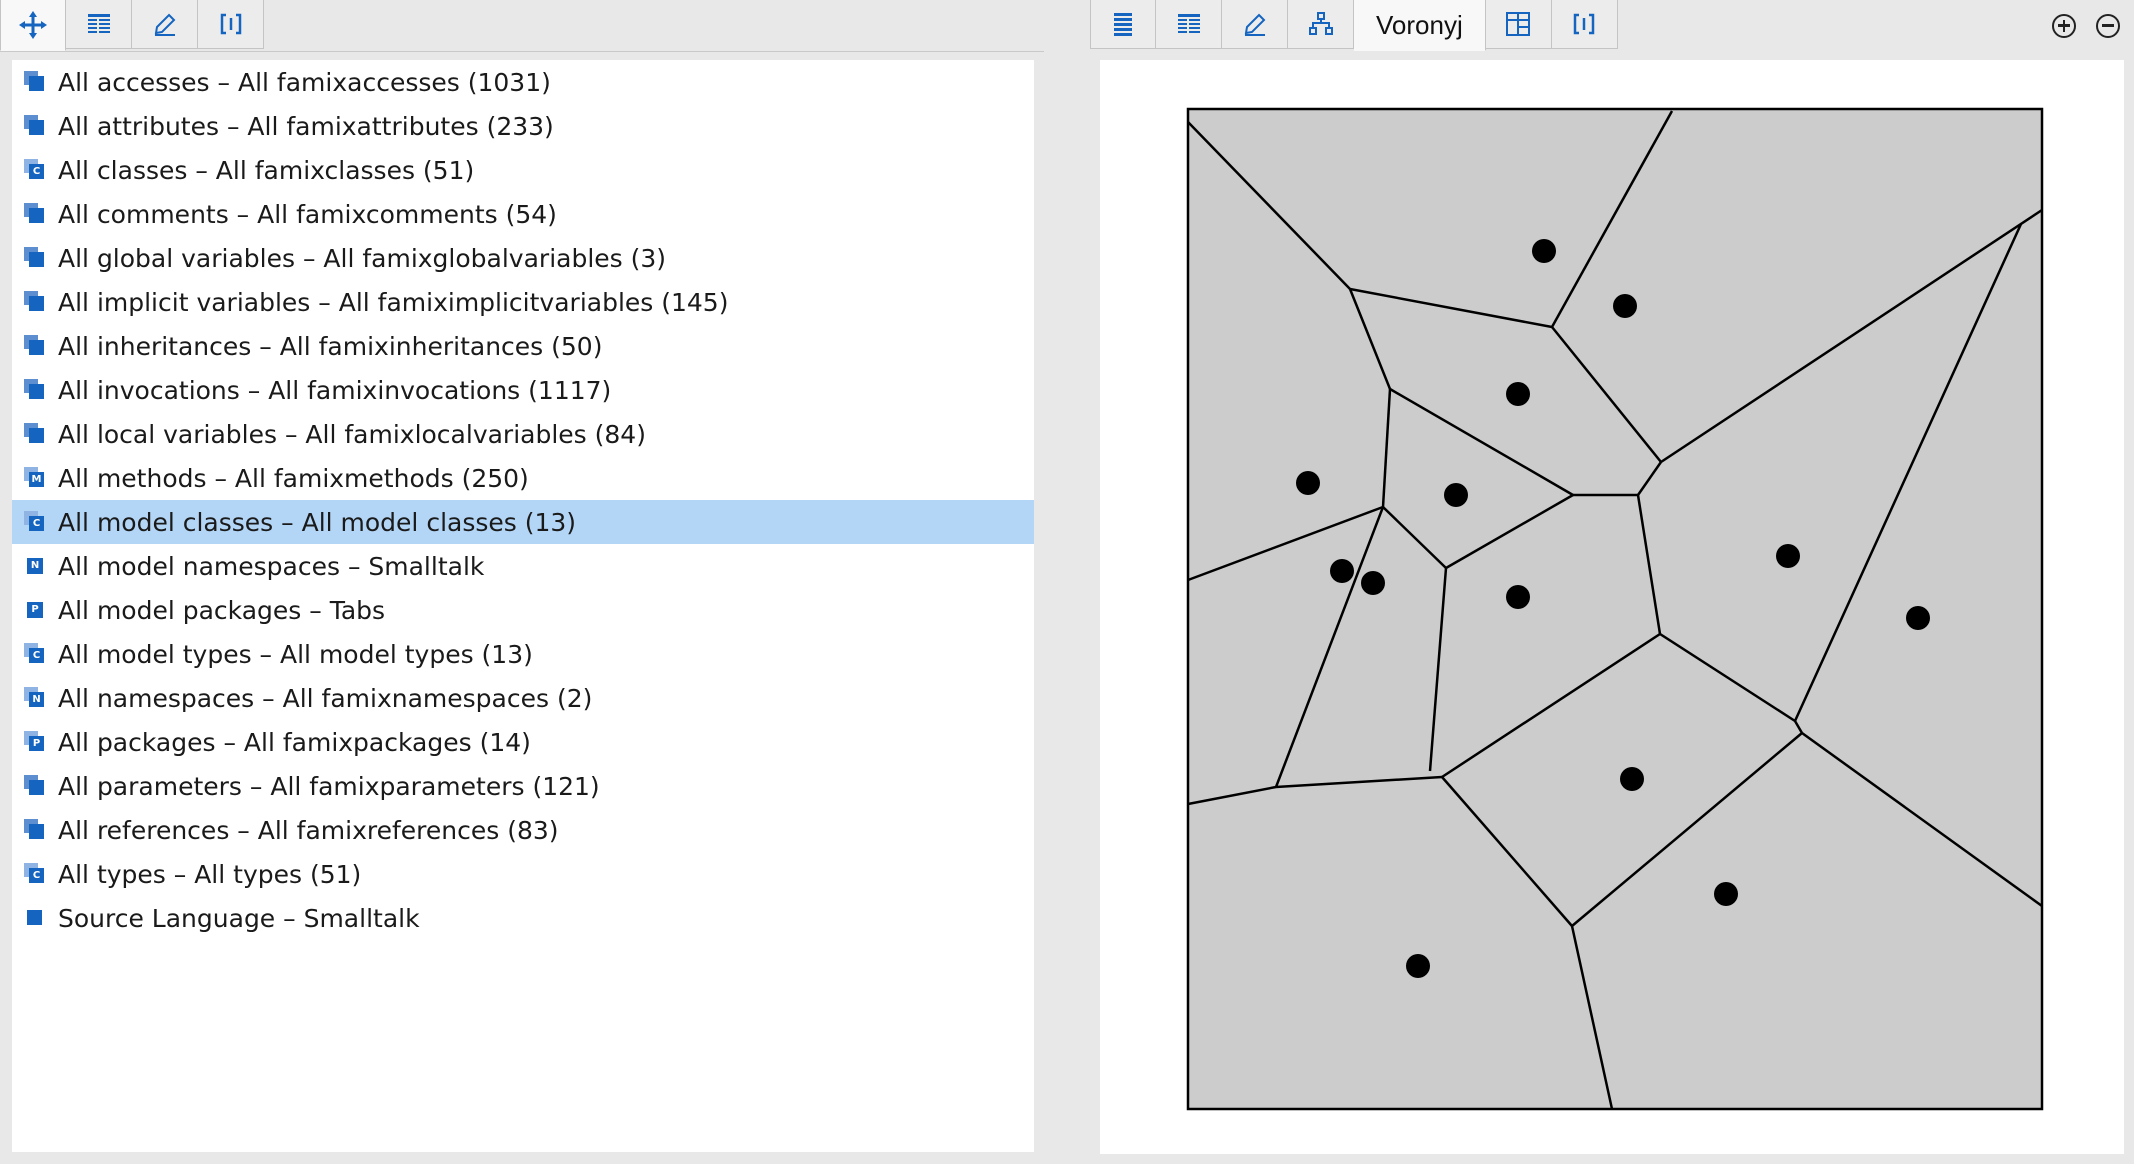 This screenshot has height=1164, width=2134. I want to click on grid-icon, so click(1518, 24).